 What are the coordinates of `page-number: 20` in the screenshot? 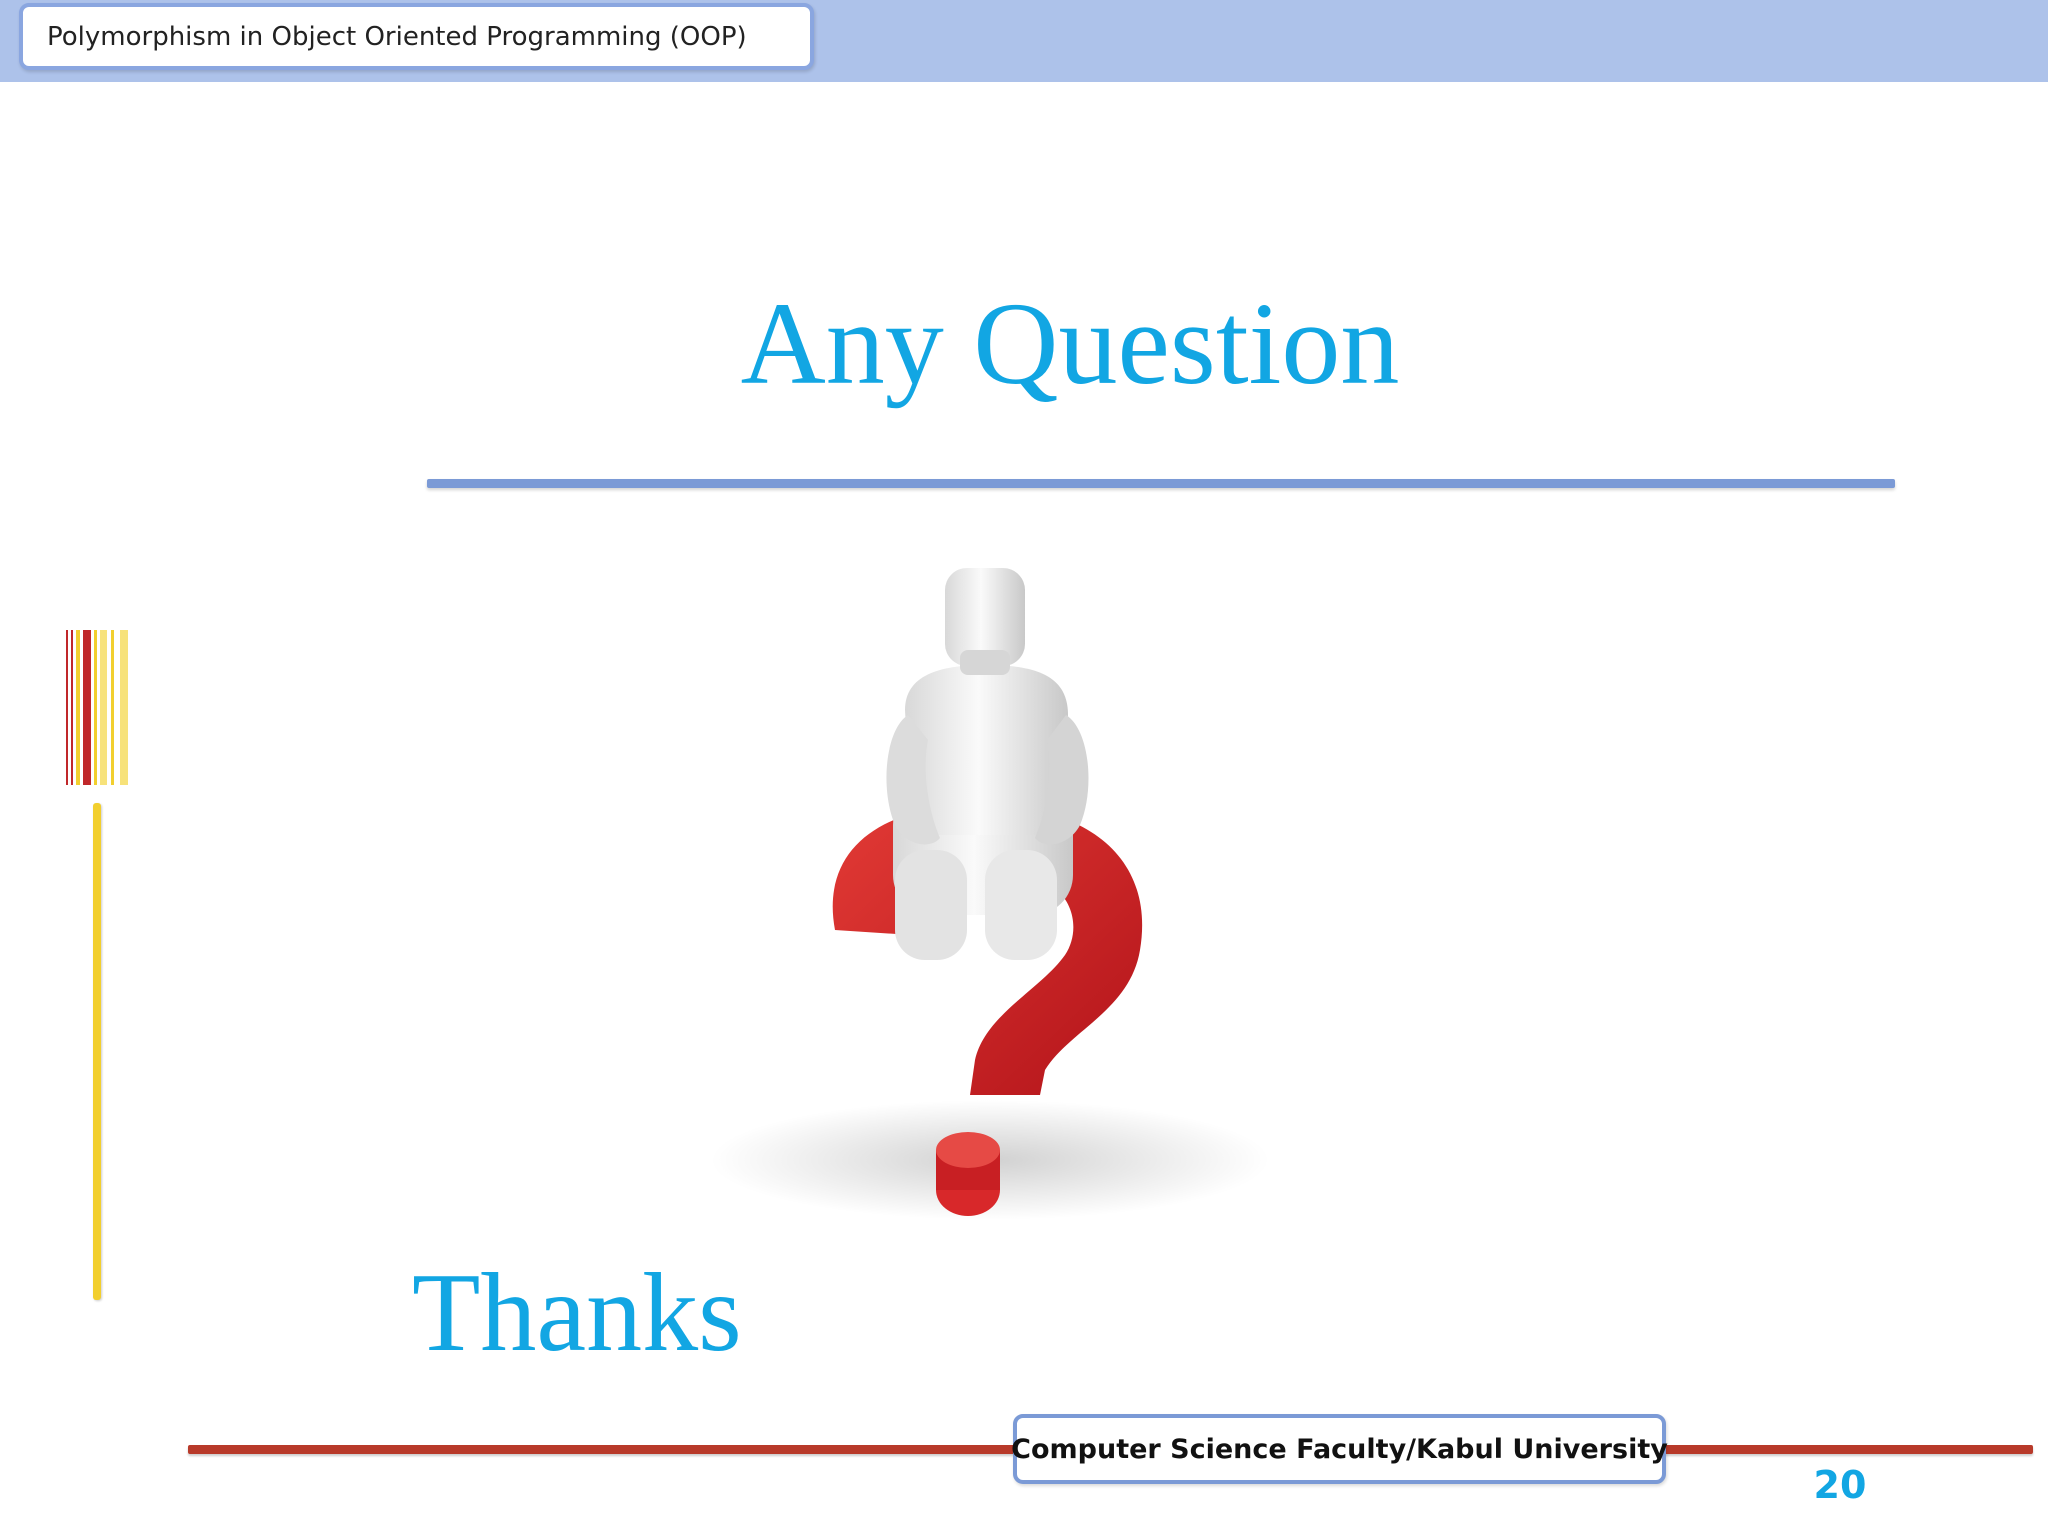 It's located at (1840, 1485).